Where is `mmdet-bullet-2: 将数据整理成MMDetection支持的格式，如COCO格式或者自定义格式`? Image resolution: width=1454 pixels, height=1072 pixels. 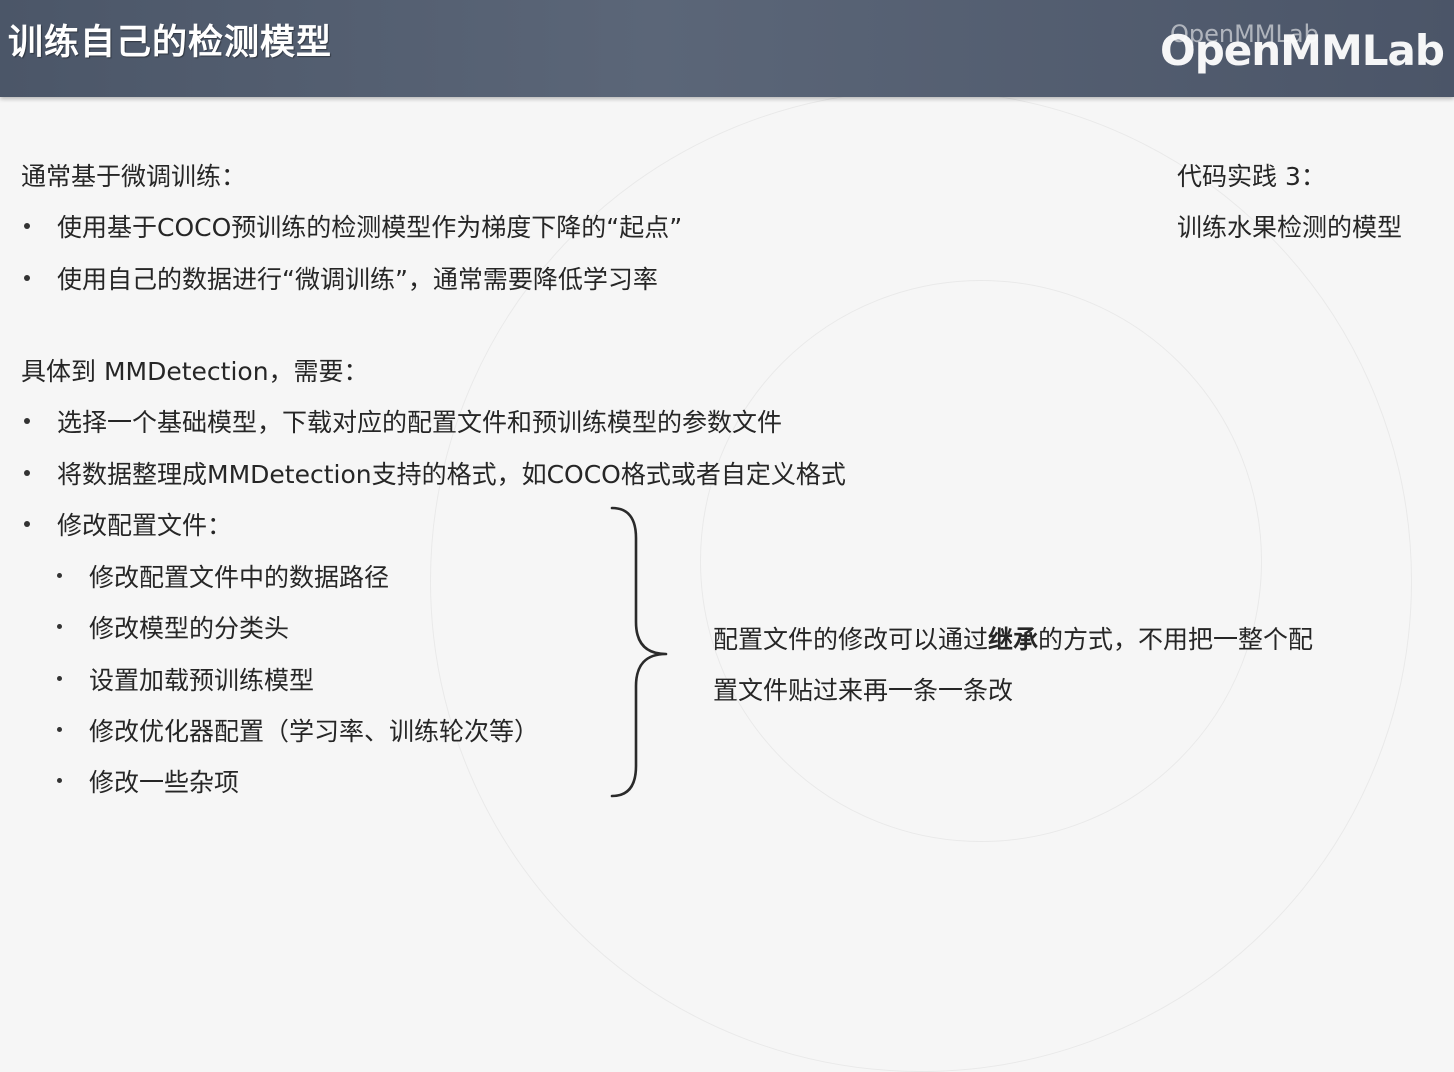
mmdet-bullet-2: 将数据整理成MMDetection支持的格式，如COCO格式或者自定义格式 is located at coordinates (451, 474).